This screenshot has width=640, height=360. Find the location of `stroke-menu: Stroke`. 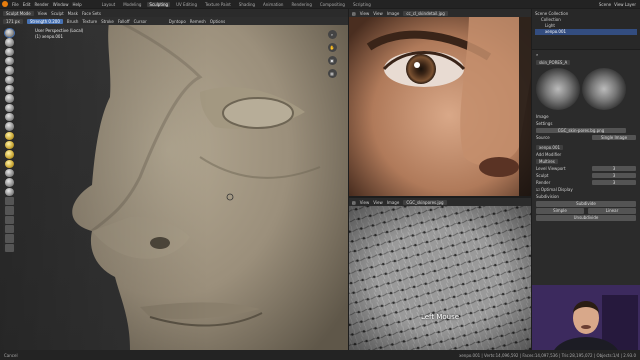

stroke-menu: Stroke is located at coordinates (107, 21).